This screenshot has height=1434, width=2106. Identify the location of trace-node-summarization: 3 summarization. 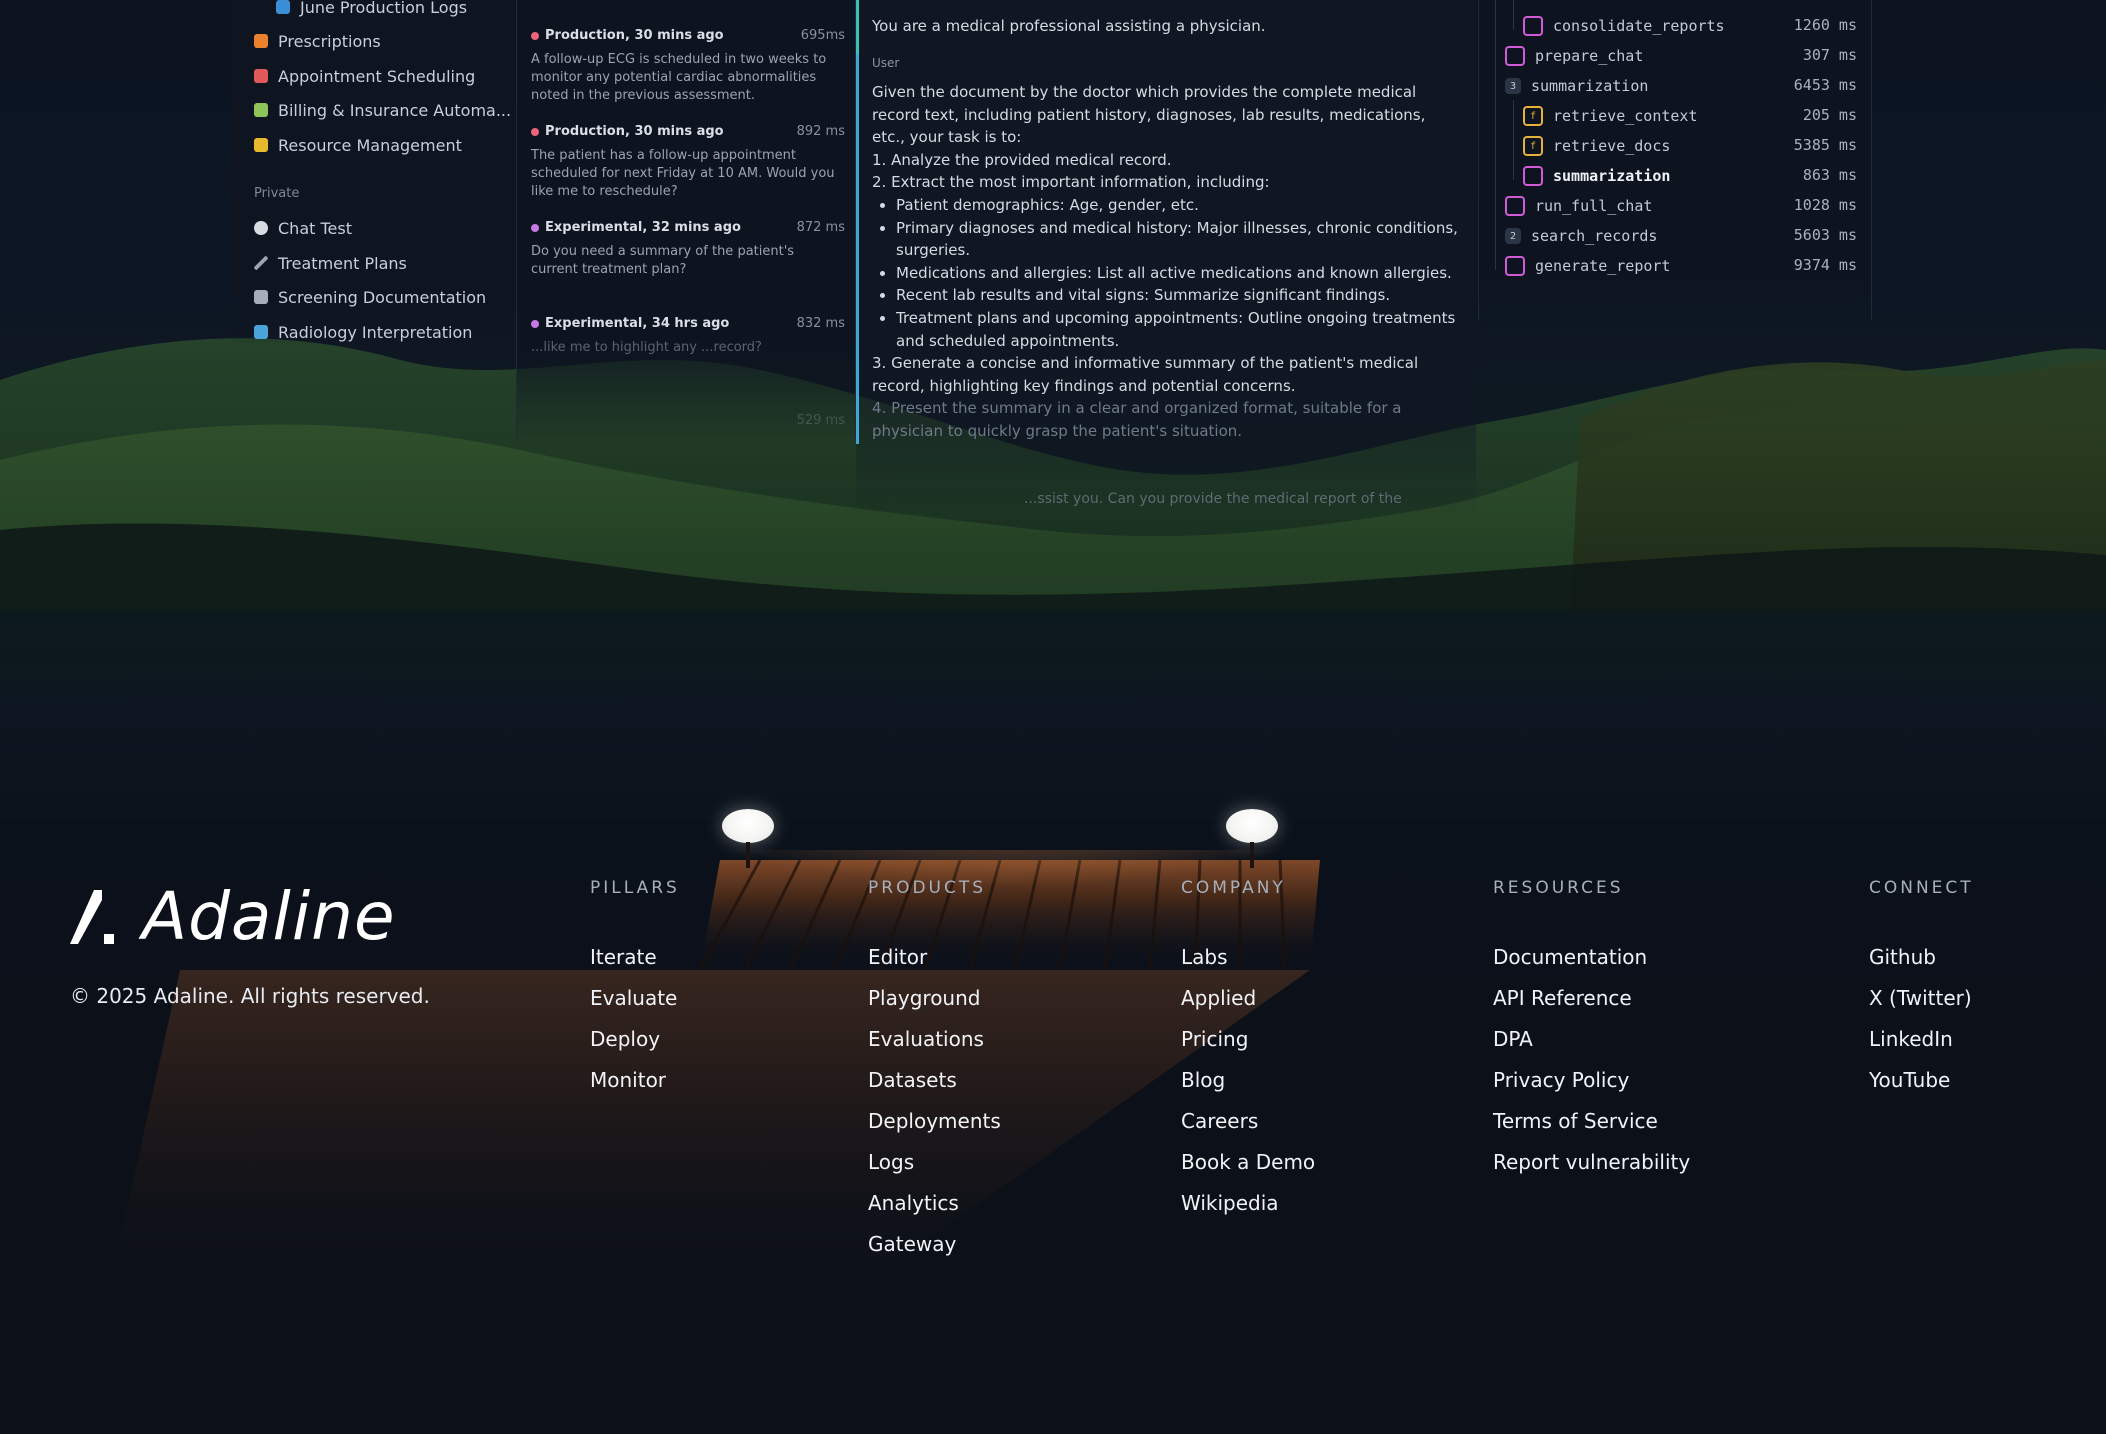
(1576, 86).